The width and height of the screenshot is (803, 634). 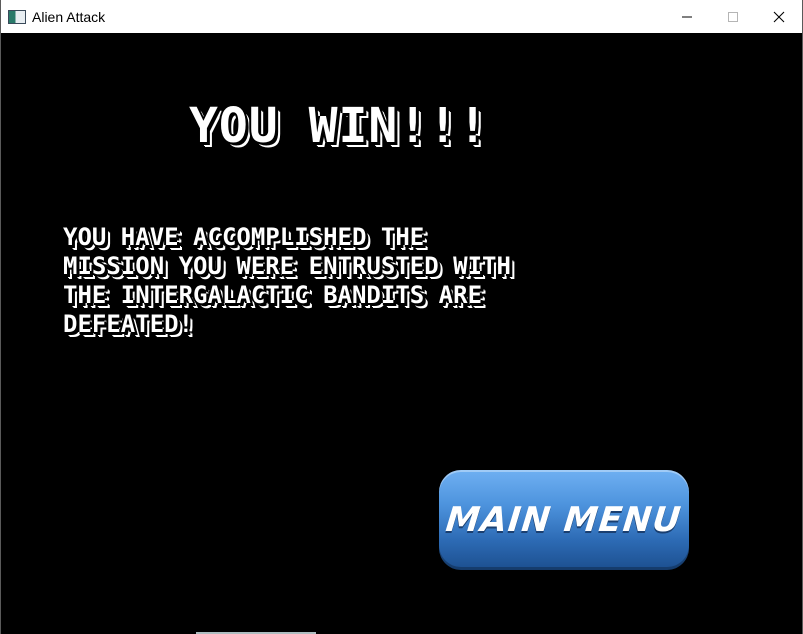 I want to click on close-icon, so click(x=779, y=16).